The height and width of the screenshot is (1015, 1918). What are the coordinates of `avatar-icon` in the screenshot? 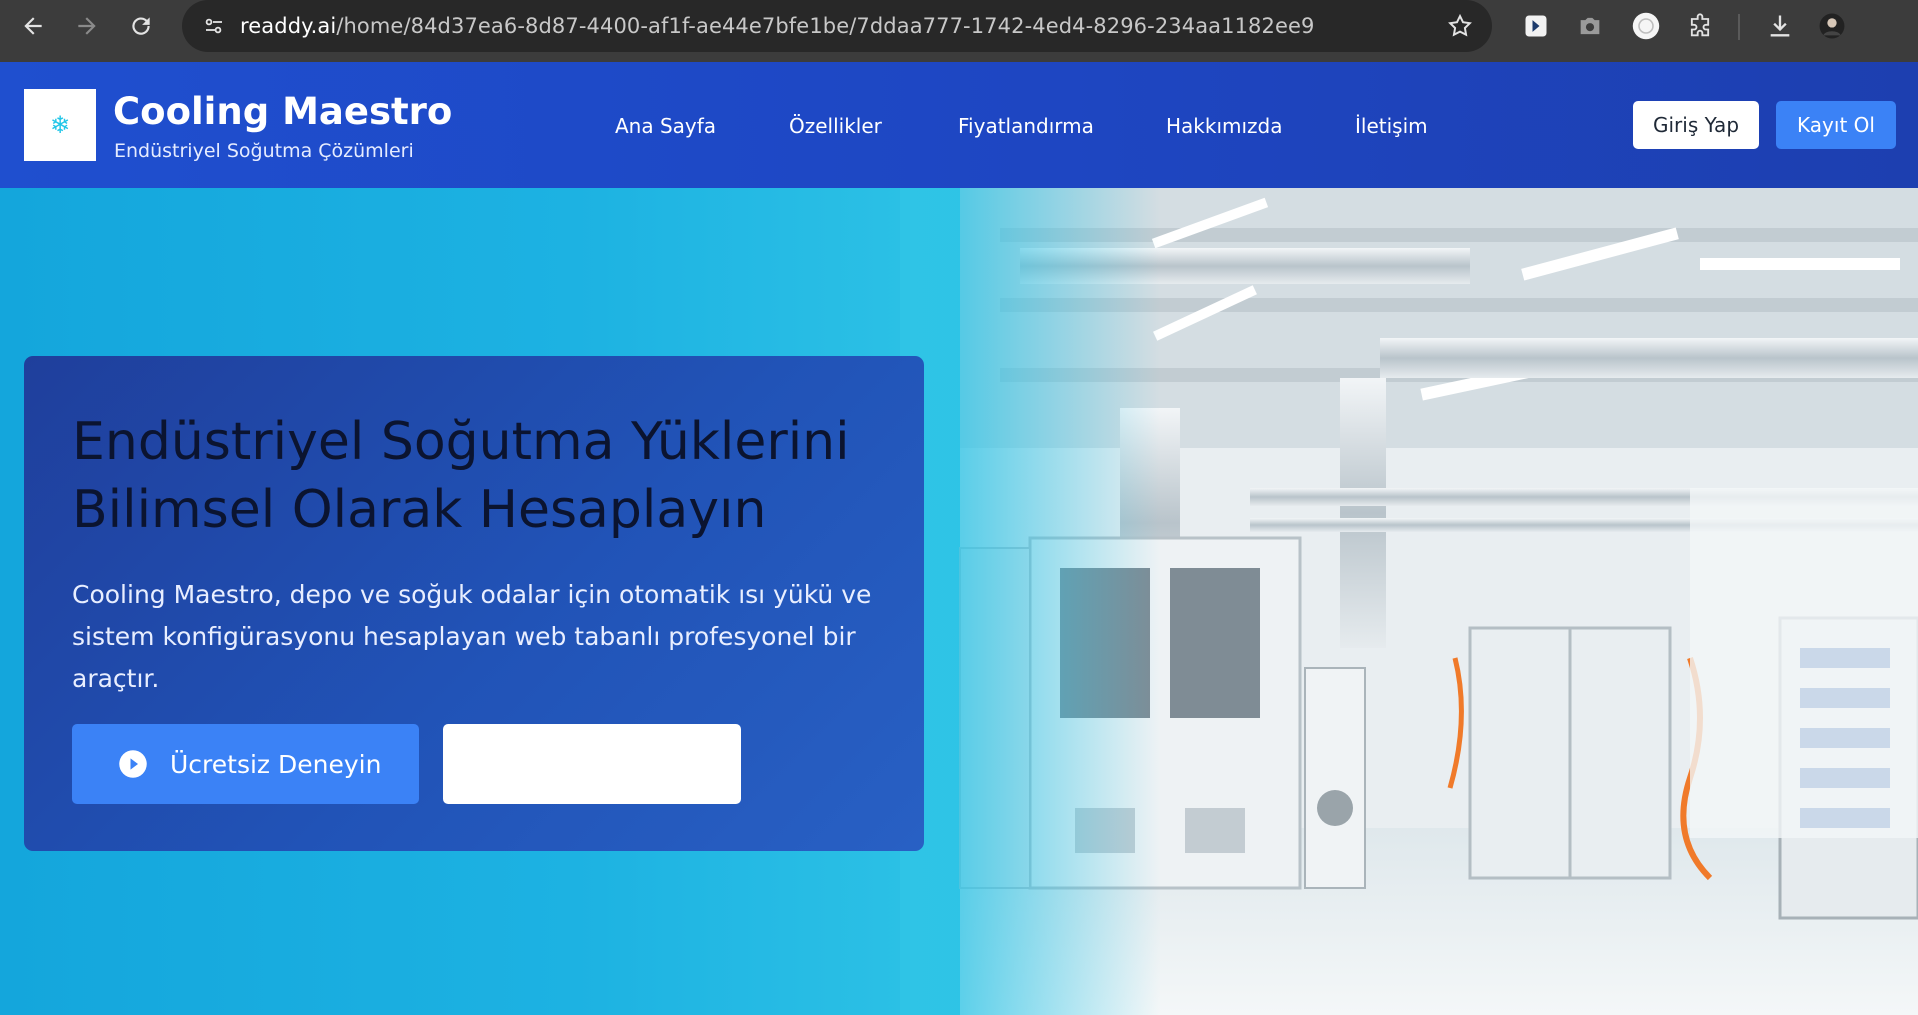 It's located at (1832, 26).